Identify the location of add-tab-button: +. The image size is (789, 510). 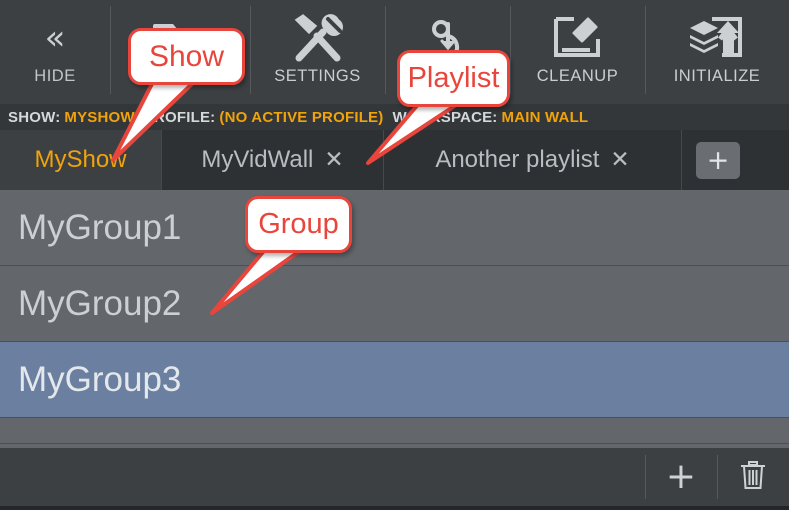
(718, 160).